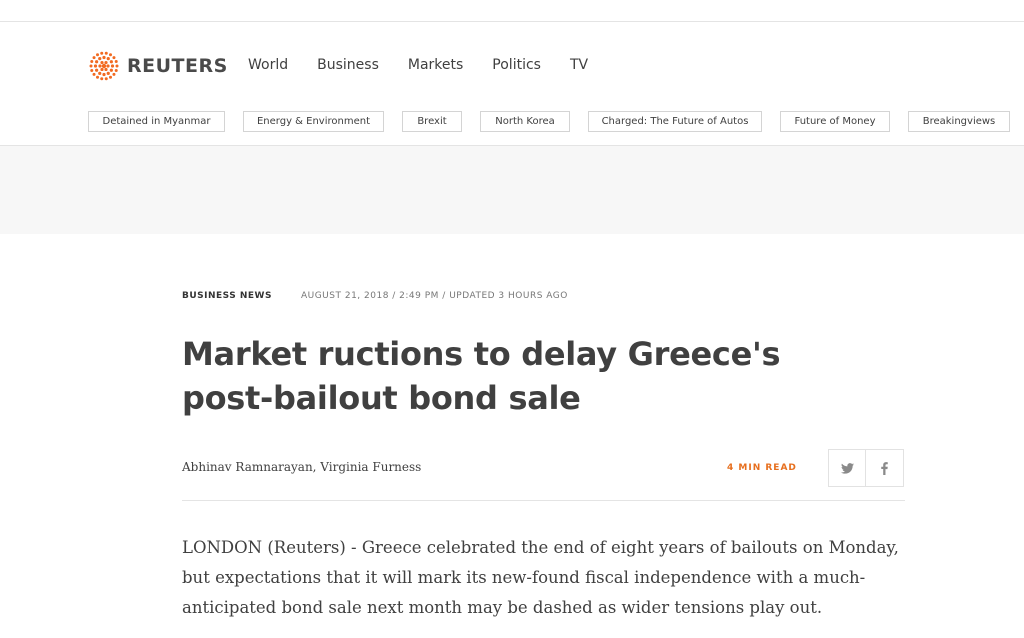 The image size is (1024, 638). What do you see at coordinates (762, 468) in the screenshot?
I see `read-time: 4 MIN READ` at bounding box center [762, 468].